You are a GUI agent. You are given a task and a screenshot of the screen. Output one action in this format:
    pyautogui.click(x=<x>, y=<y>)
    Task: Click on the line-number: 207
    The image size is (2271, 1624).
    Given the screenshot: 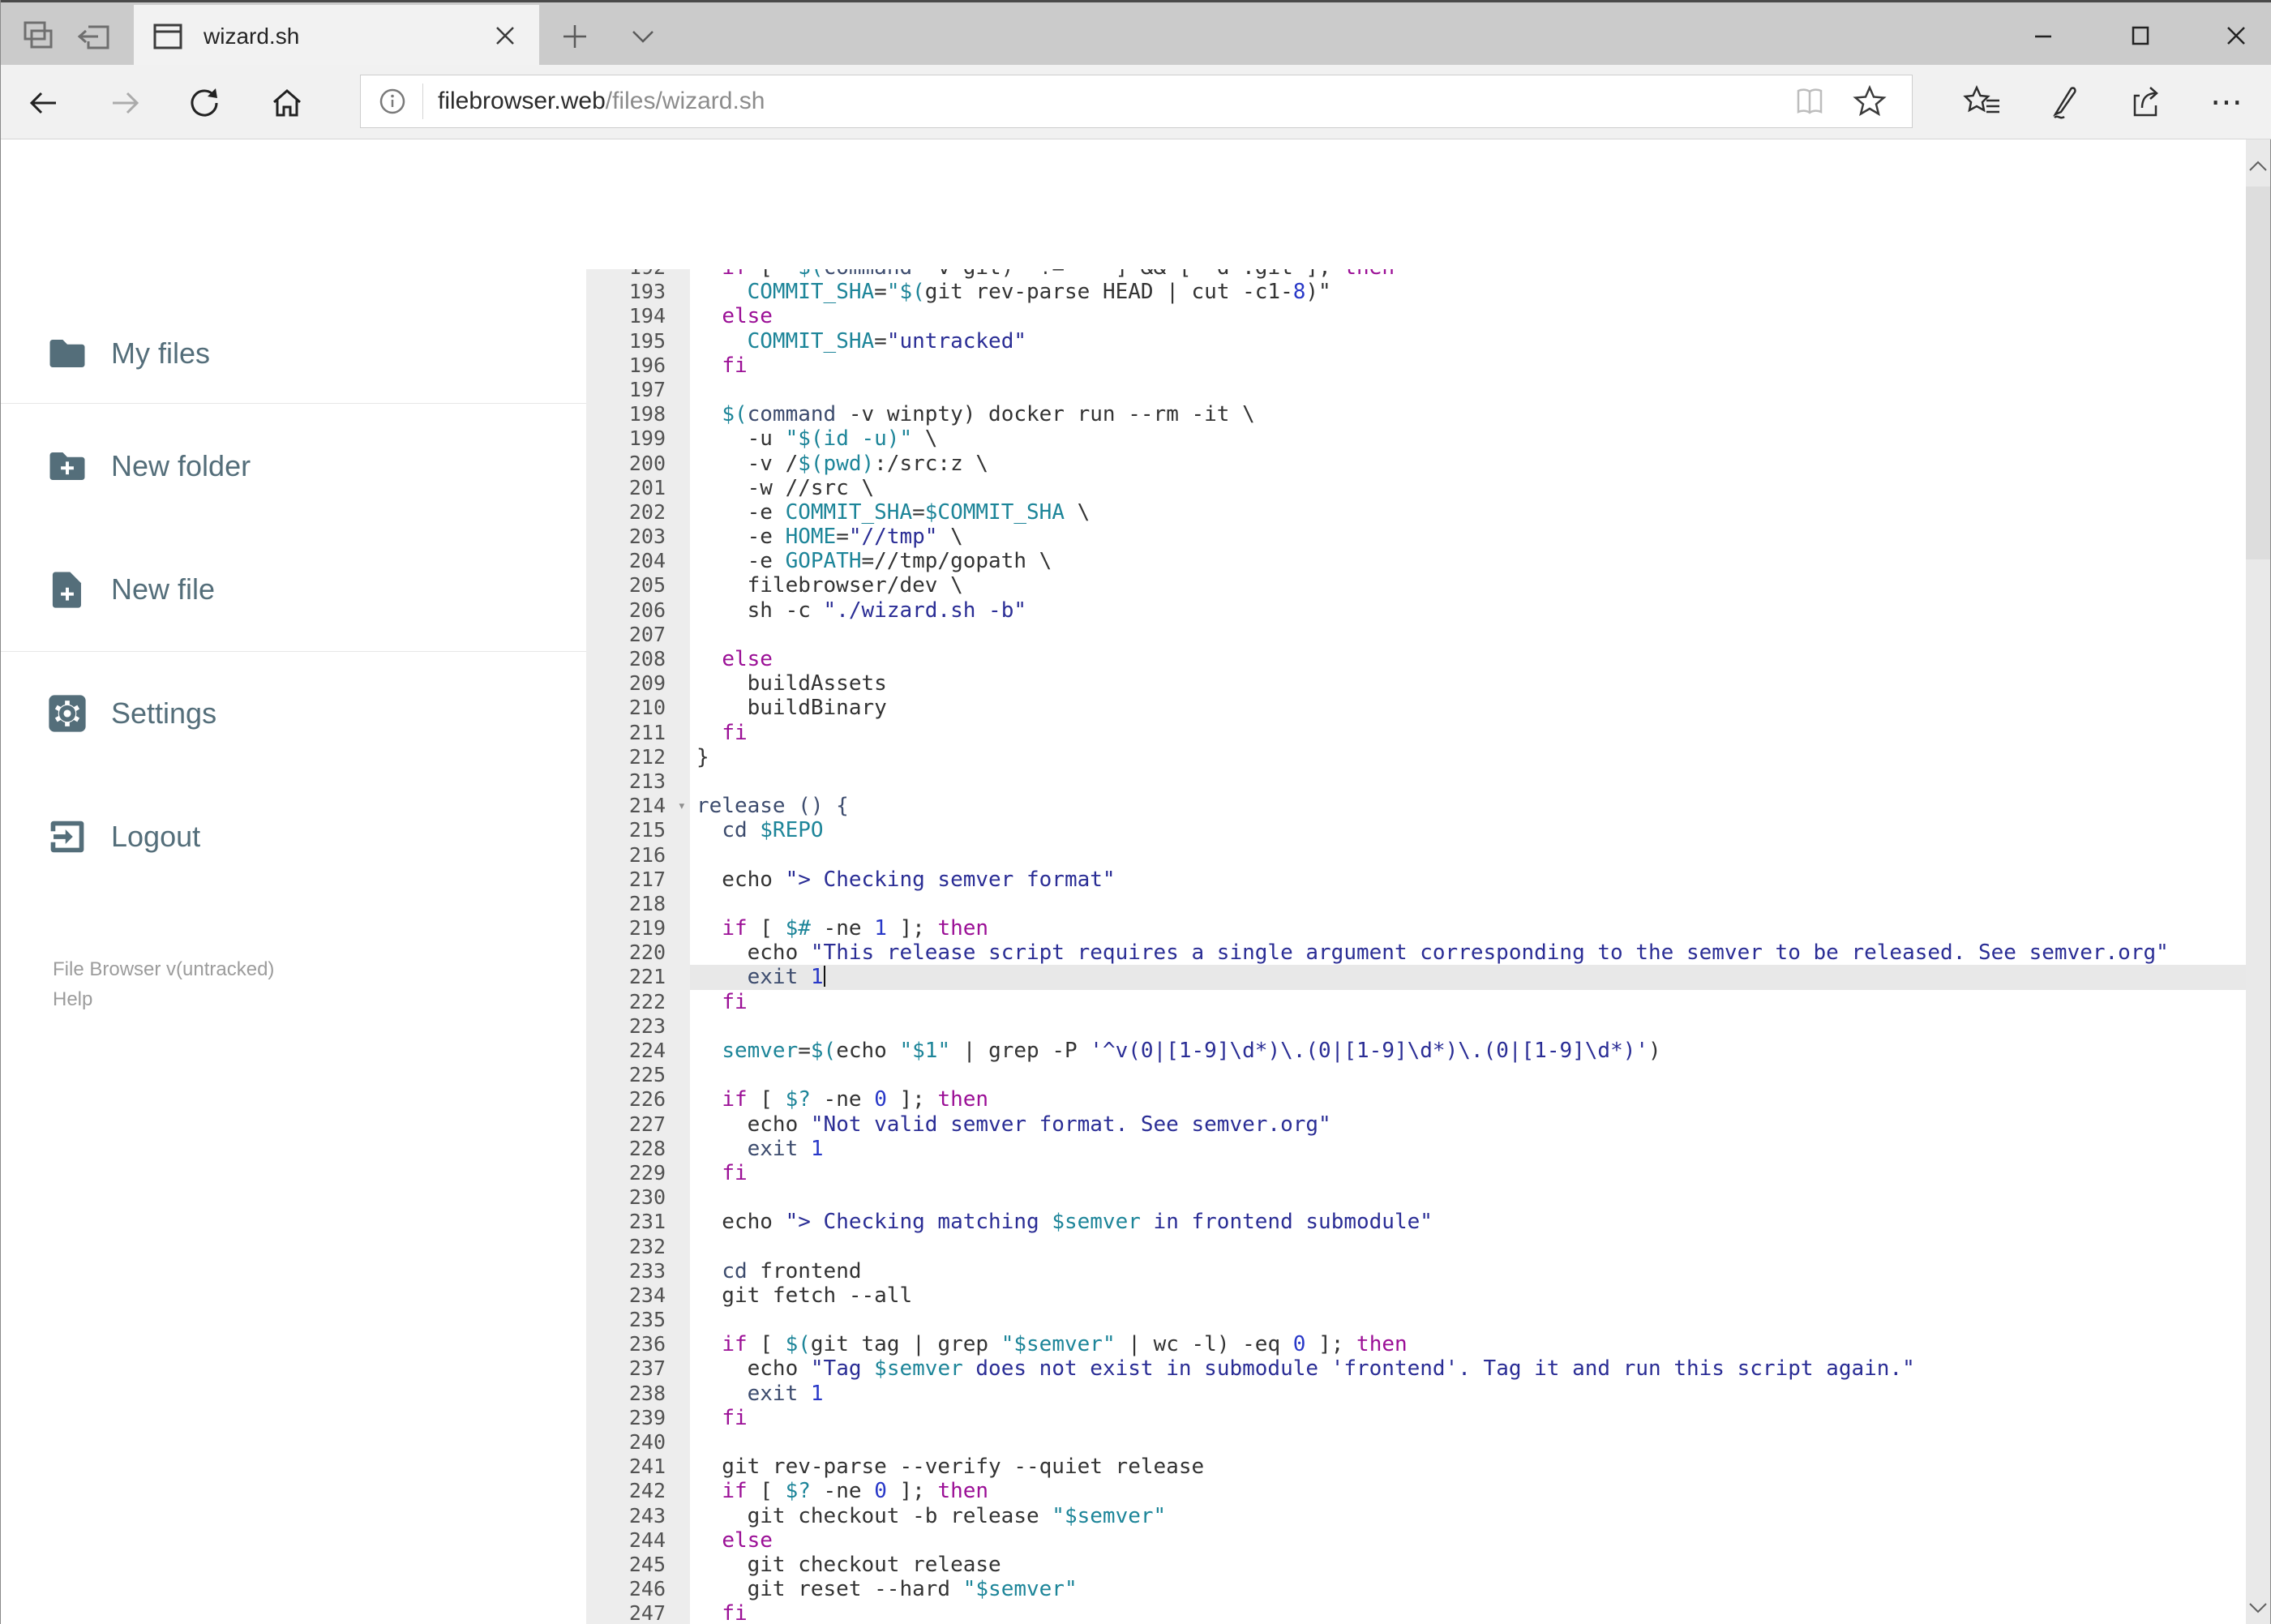 What is the action you would take?
    pyautogui.click(x=638, y=635)
    